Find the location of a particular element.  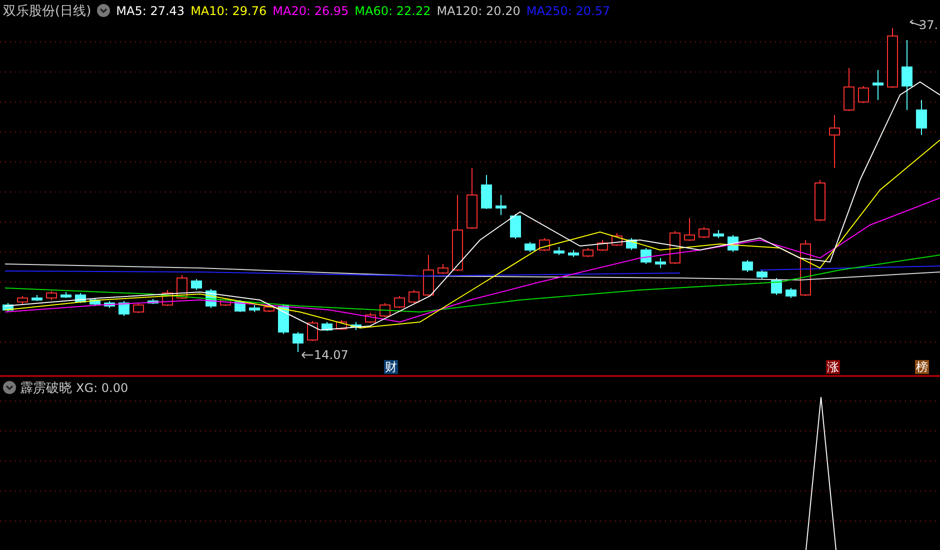

low-price-label: 14.07 is located at coordinates (331, 355).